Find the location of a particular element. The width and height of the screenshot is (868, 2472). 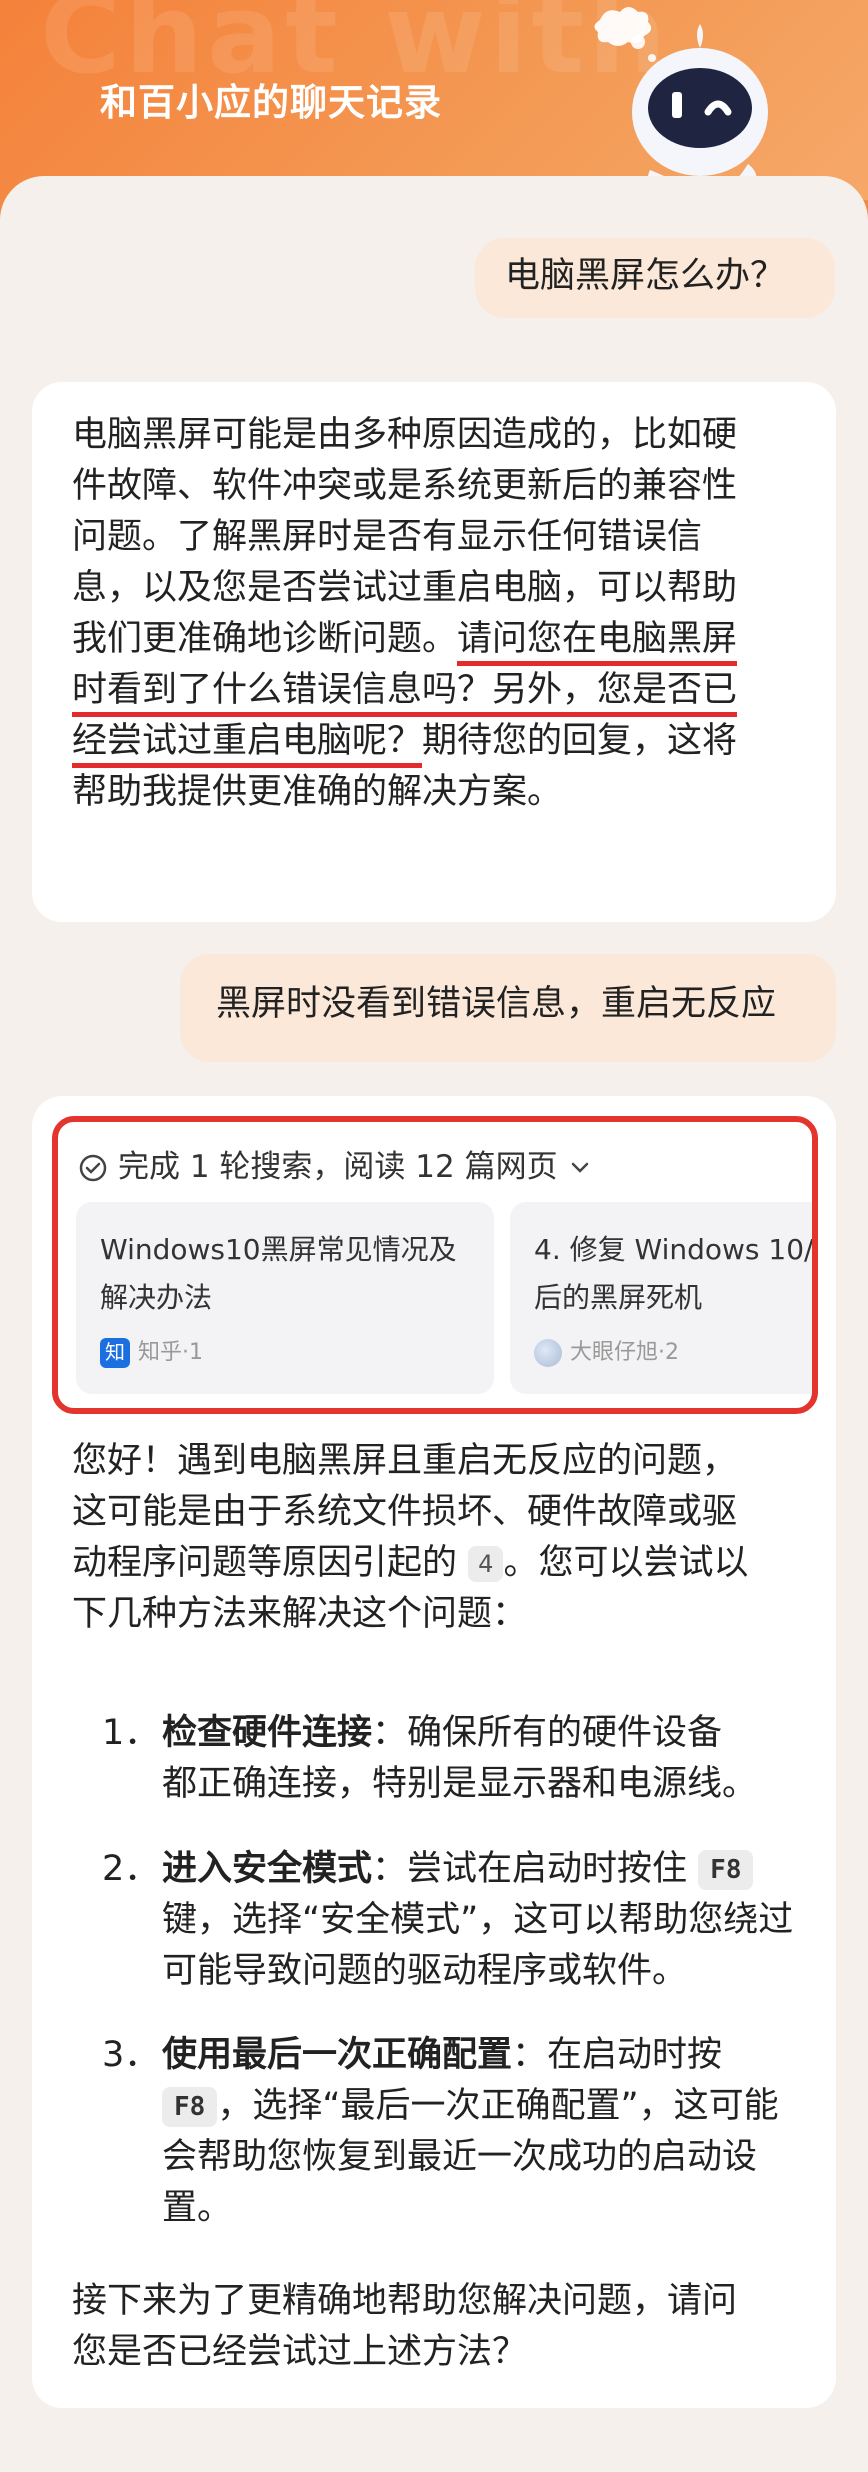

text-line: 都正确连接，特别是显示器和电源线。 is located at coordinates (460, 1784).